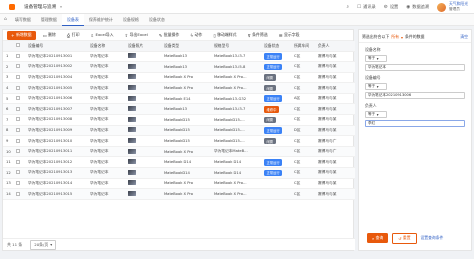  Describe the element at coordinates (43, 244) in the screenshot. I see `page-size-select: 20条/页 ▾` at that location.